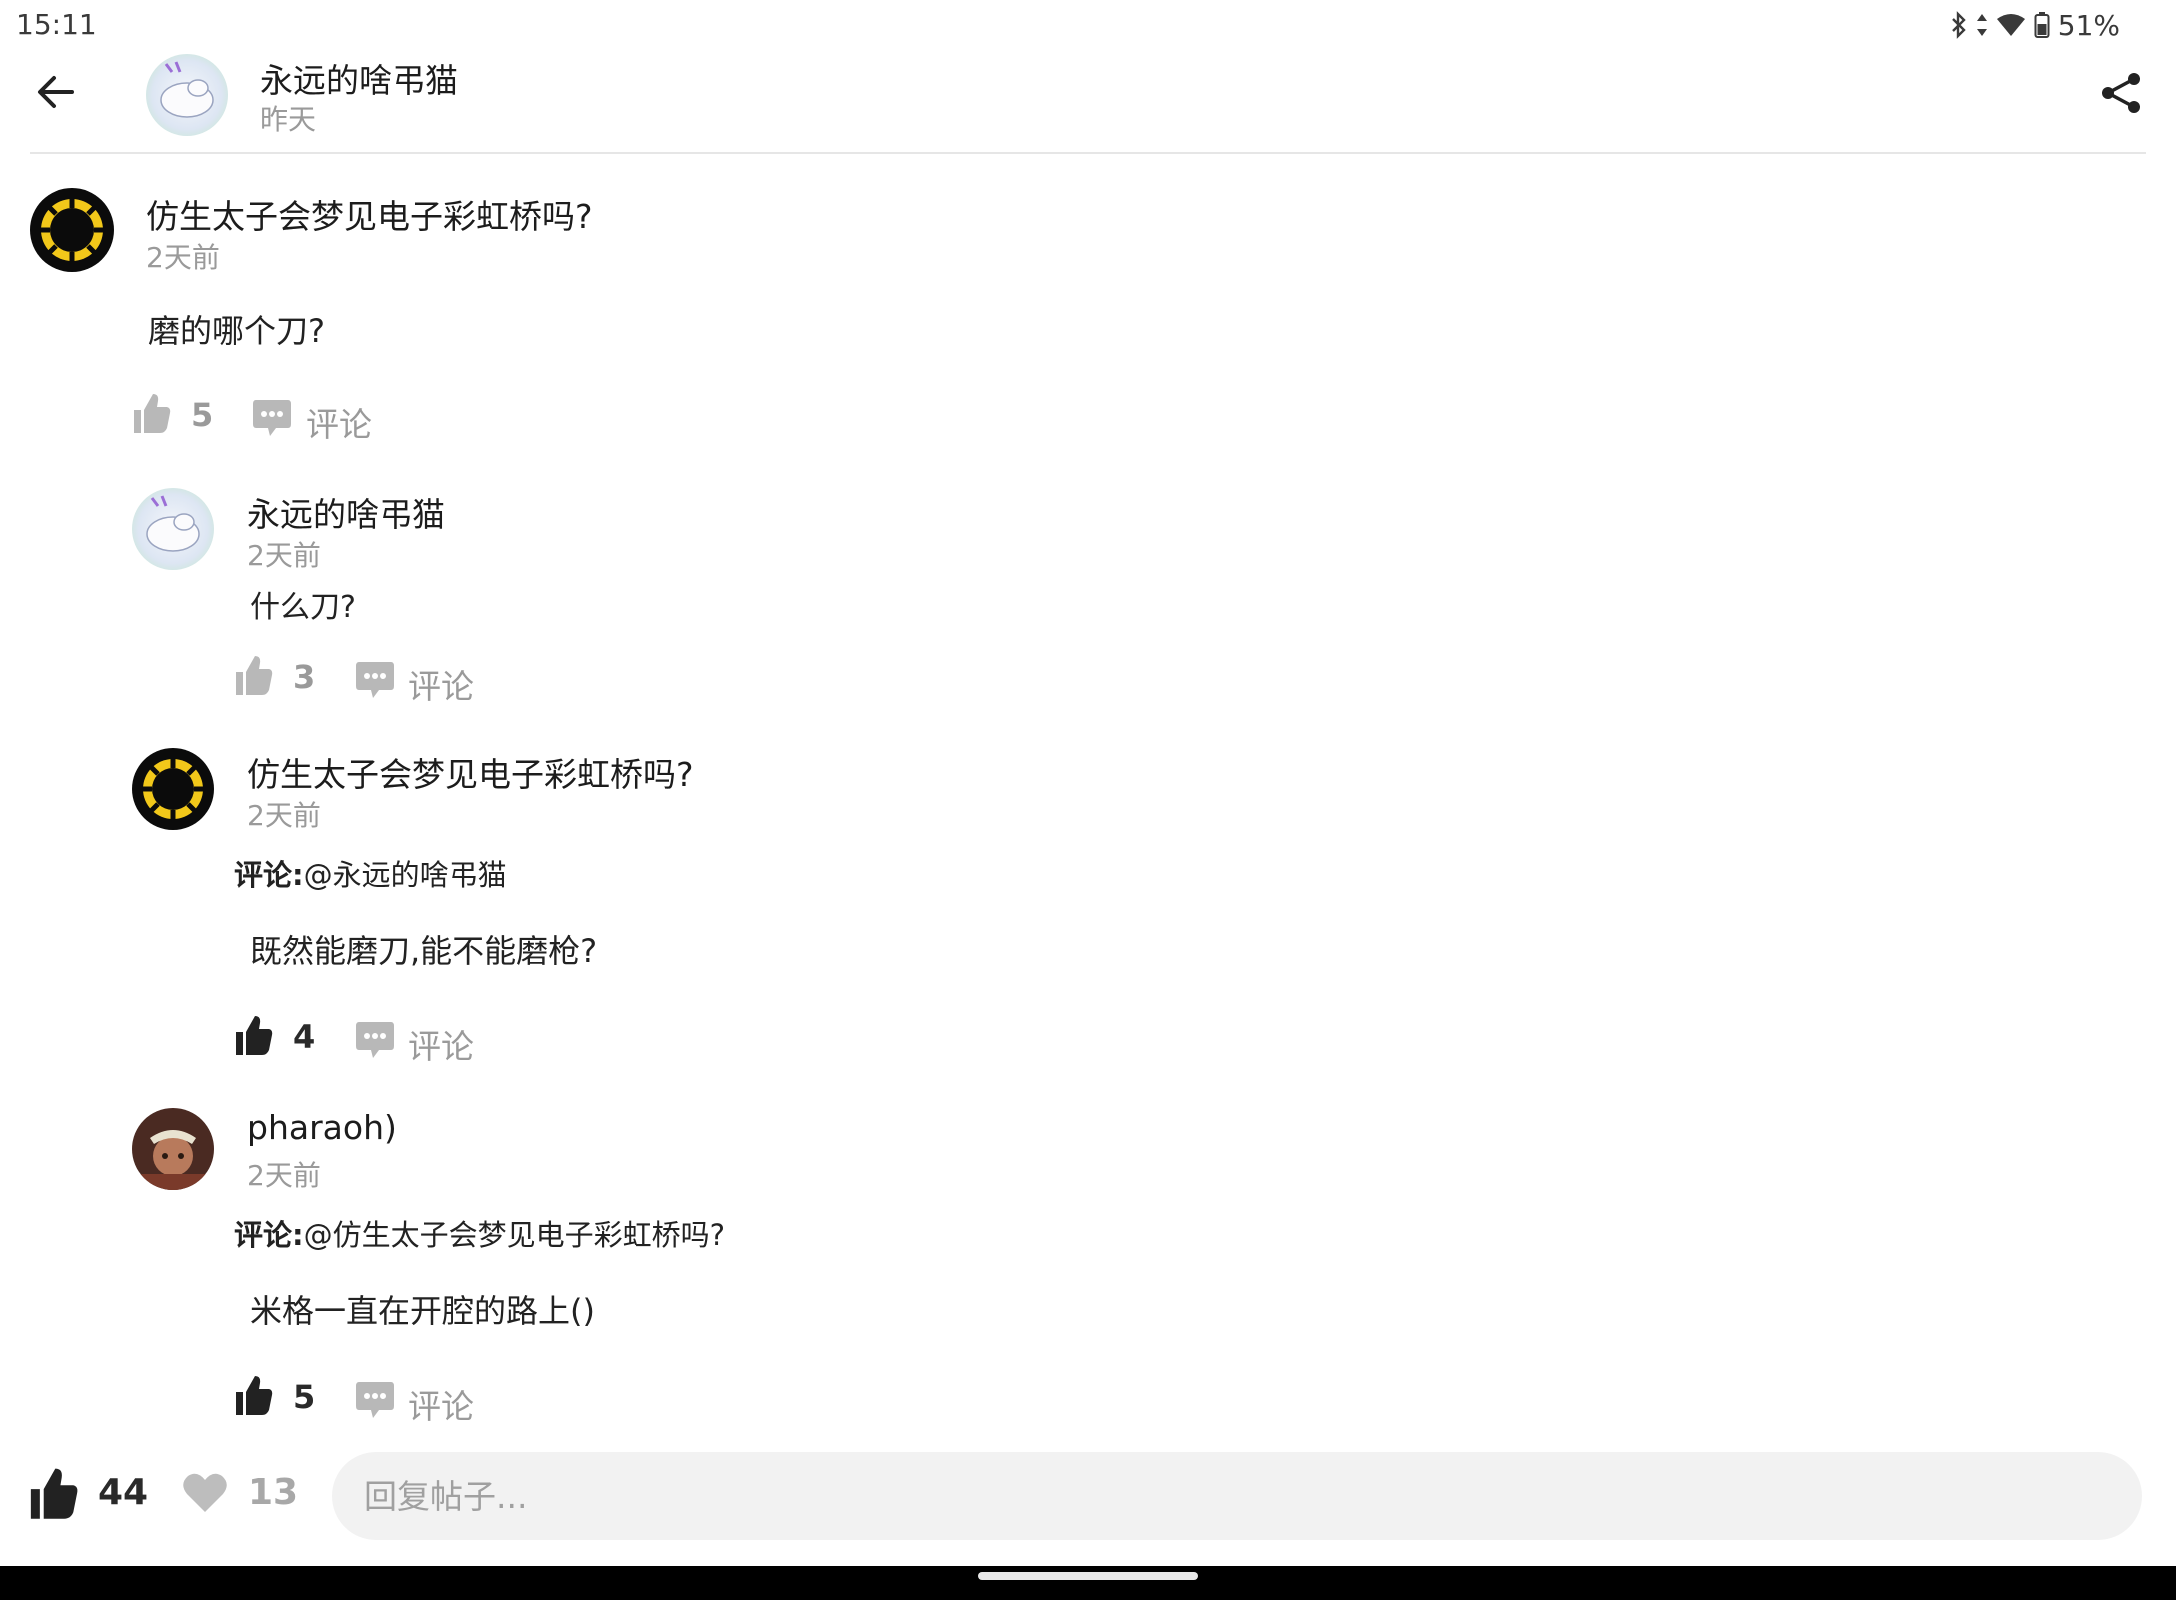  I want to click on reply-like-count: 4, so click(304, 1037).